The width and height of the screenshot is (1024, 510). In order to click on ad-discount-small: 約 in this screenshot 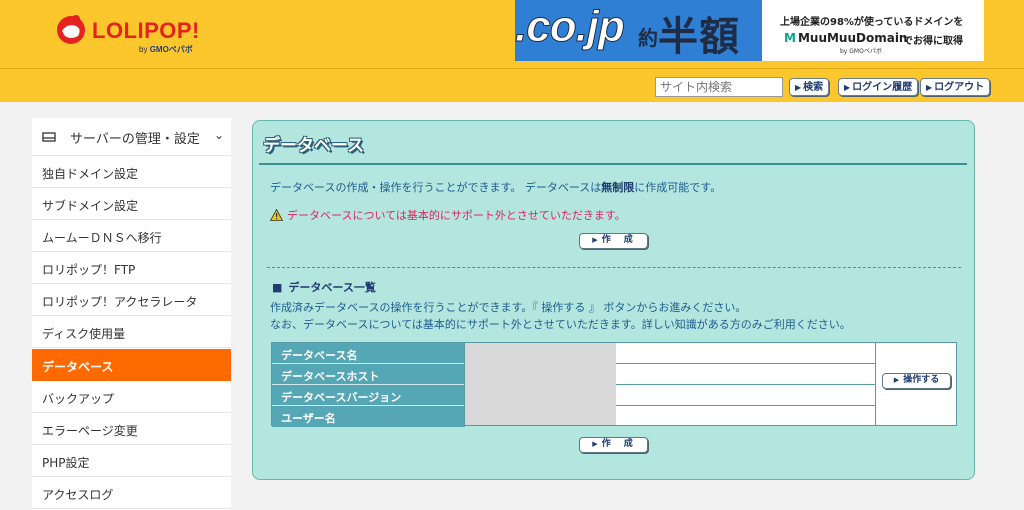, I will do `click(648, 38)`.